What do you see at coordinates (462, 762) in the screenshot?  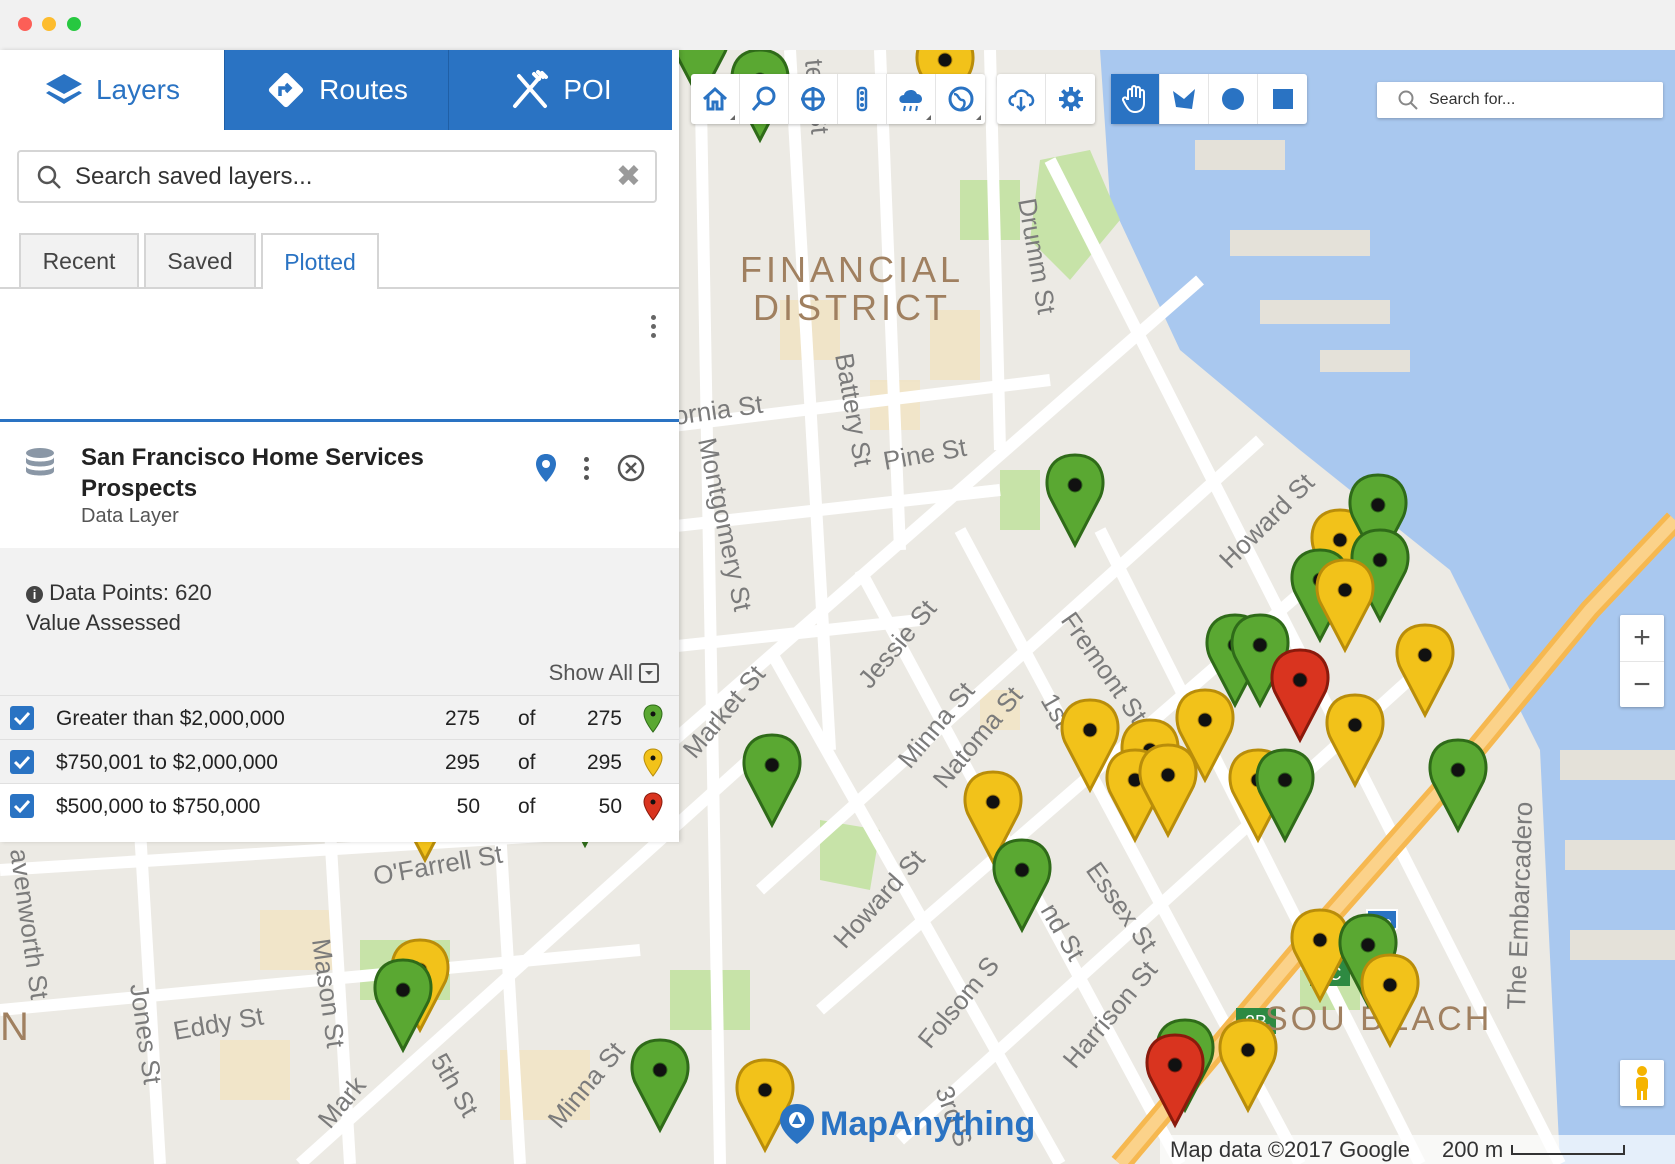 I see `legend-shown-count: 295` at bounding box center [462, 762].